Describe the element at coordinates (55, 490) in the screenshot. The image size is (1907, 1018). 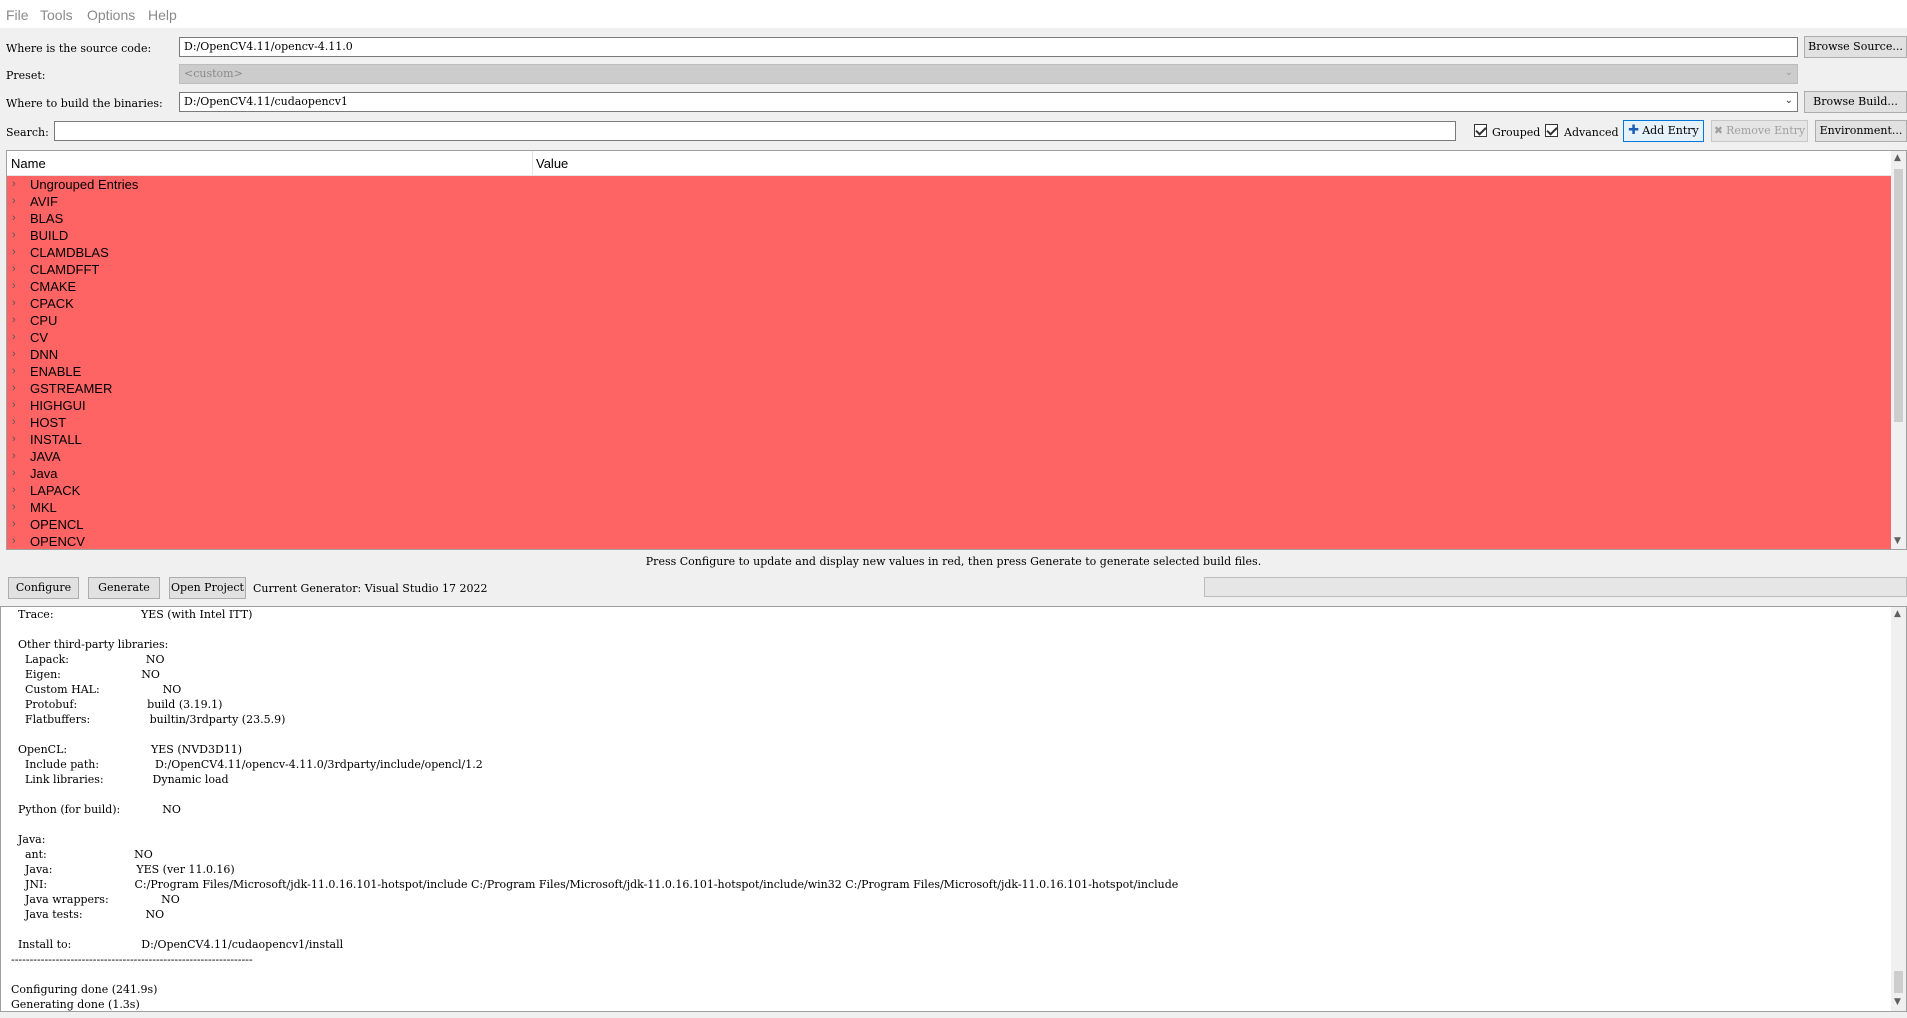
I see `tree-row-name: LAPACK` at that location.